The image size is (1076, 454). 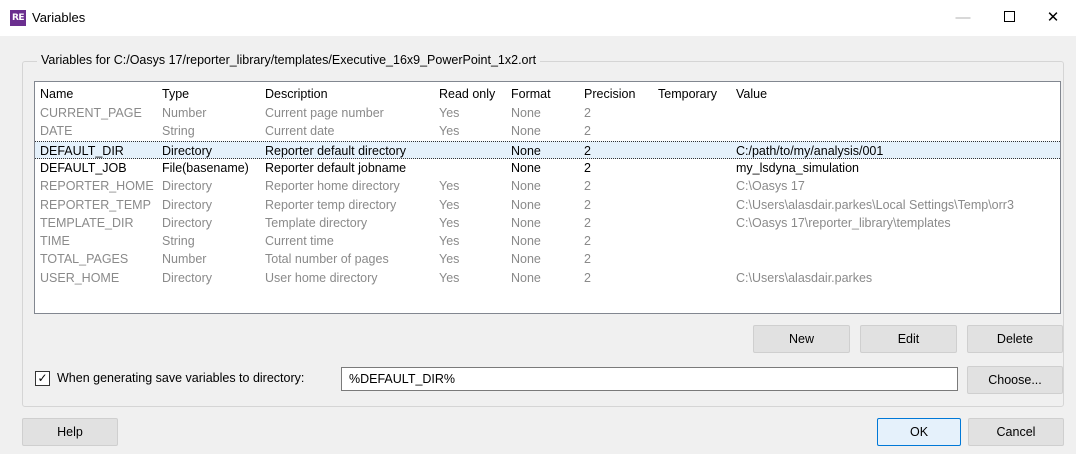 What do you see at coordinates (184, 259) in the screenshot?
I see `cell-type: Number` at bounding box center [184, 259].